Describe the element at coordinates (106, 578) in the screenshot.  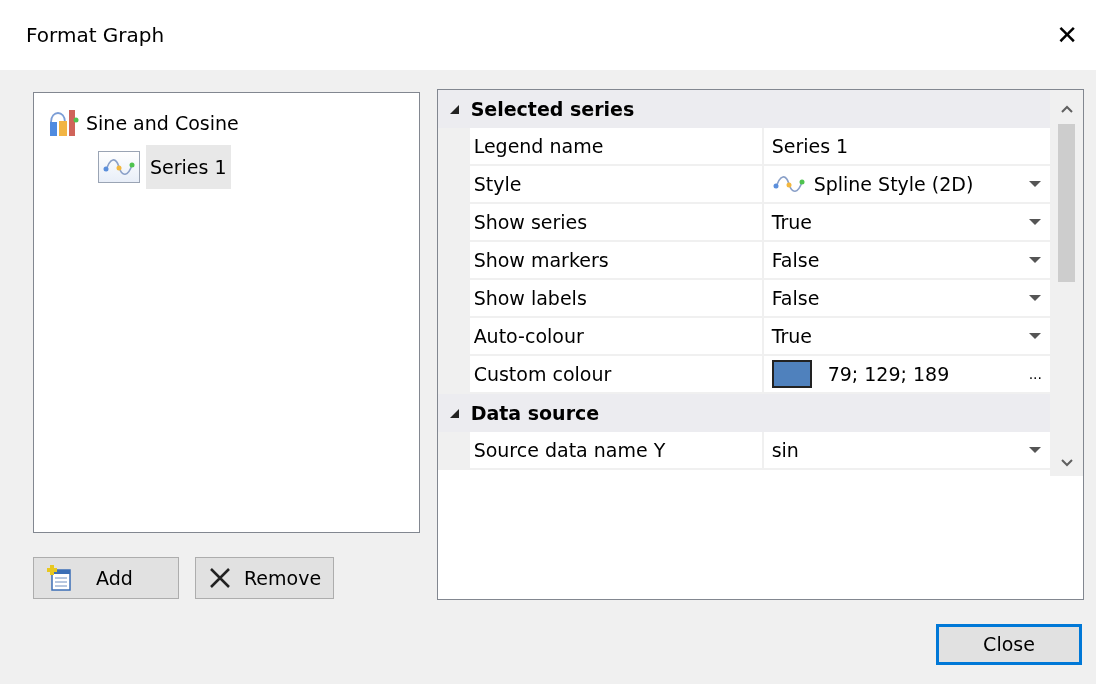
I see `button: Add` at that location.